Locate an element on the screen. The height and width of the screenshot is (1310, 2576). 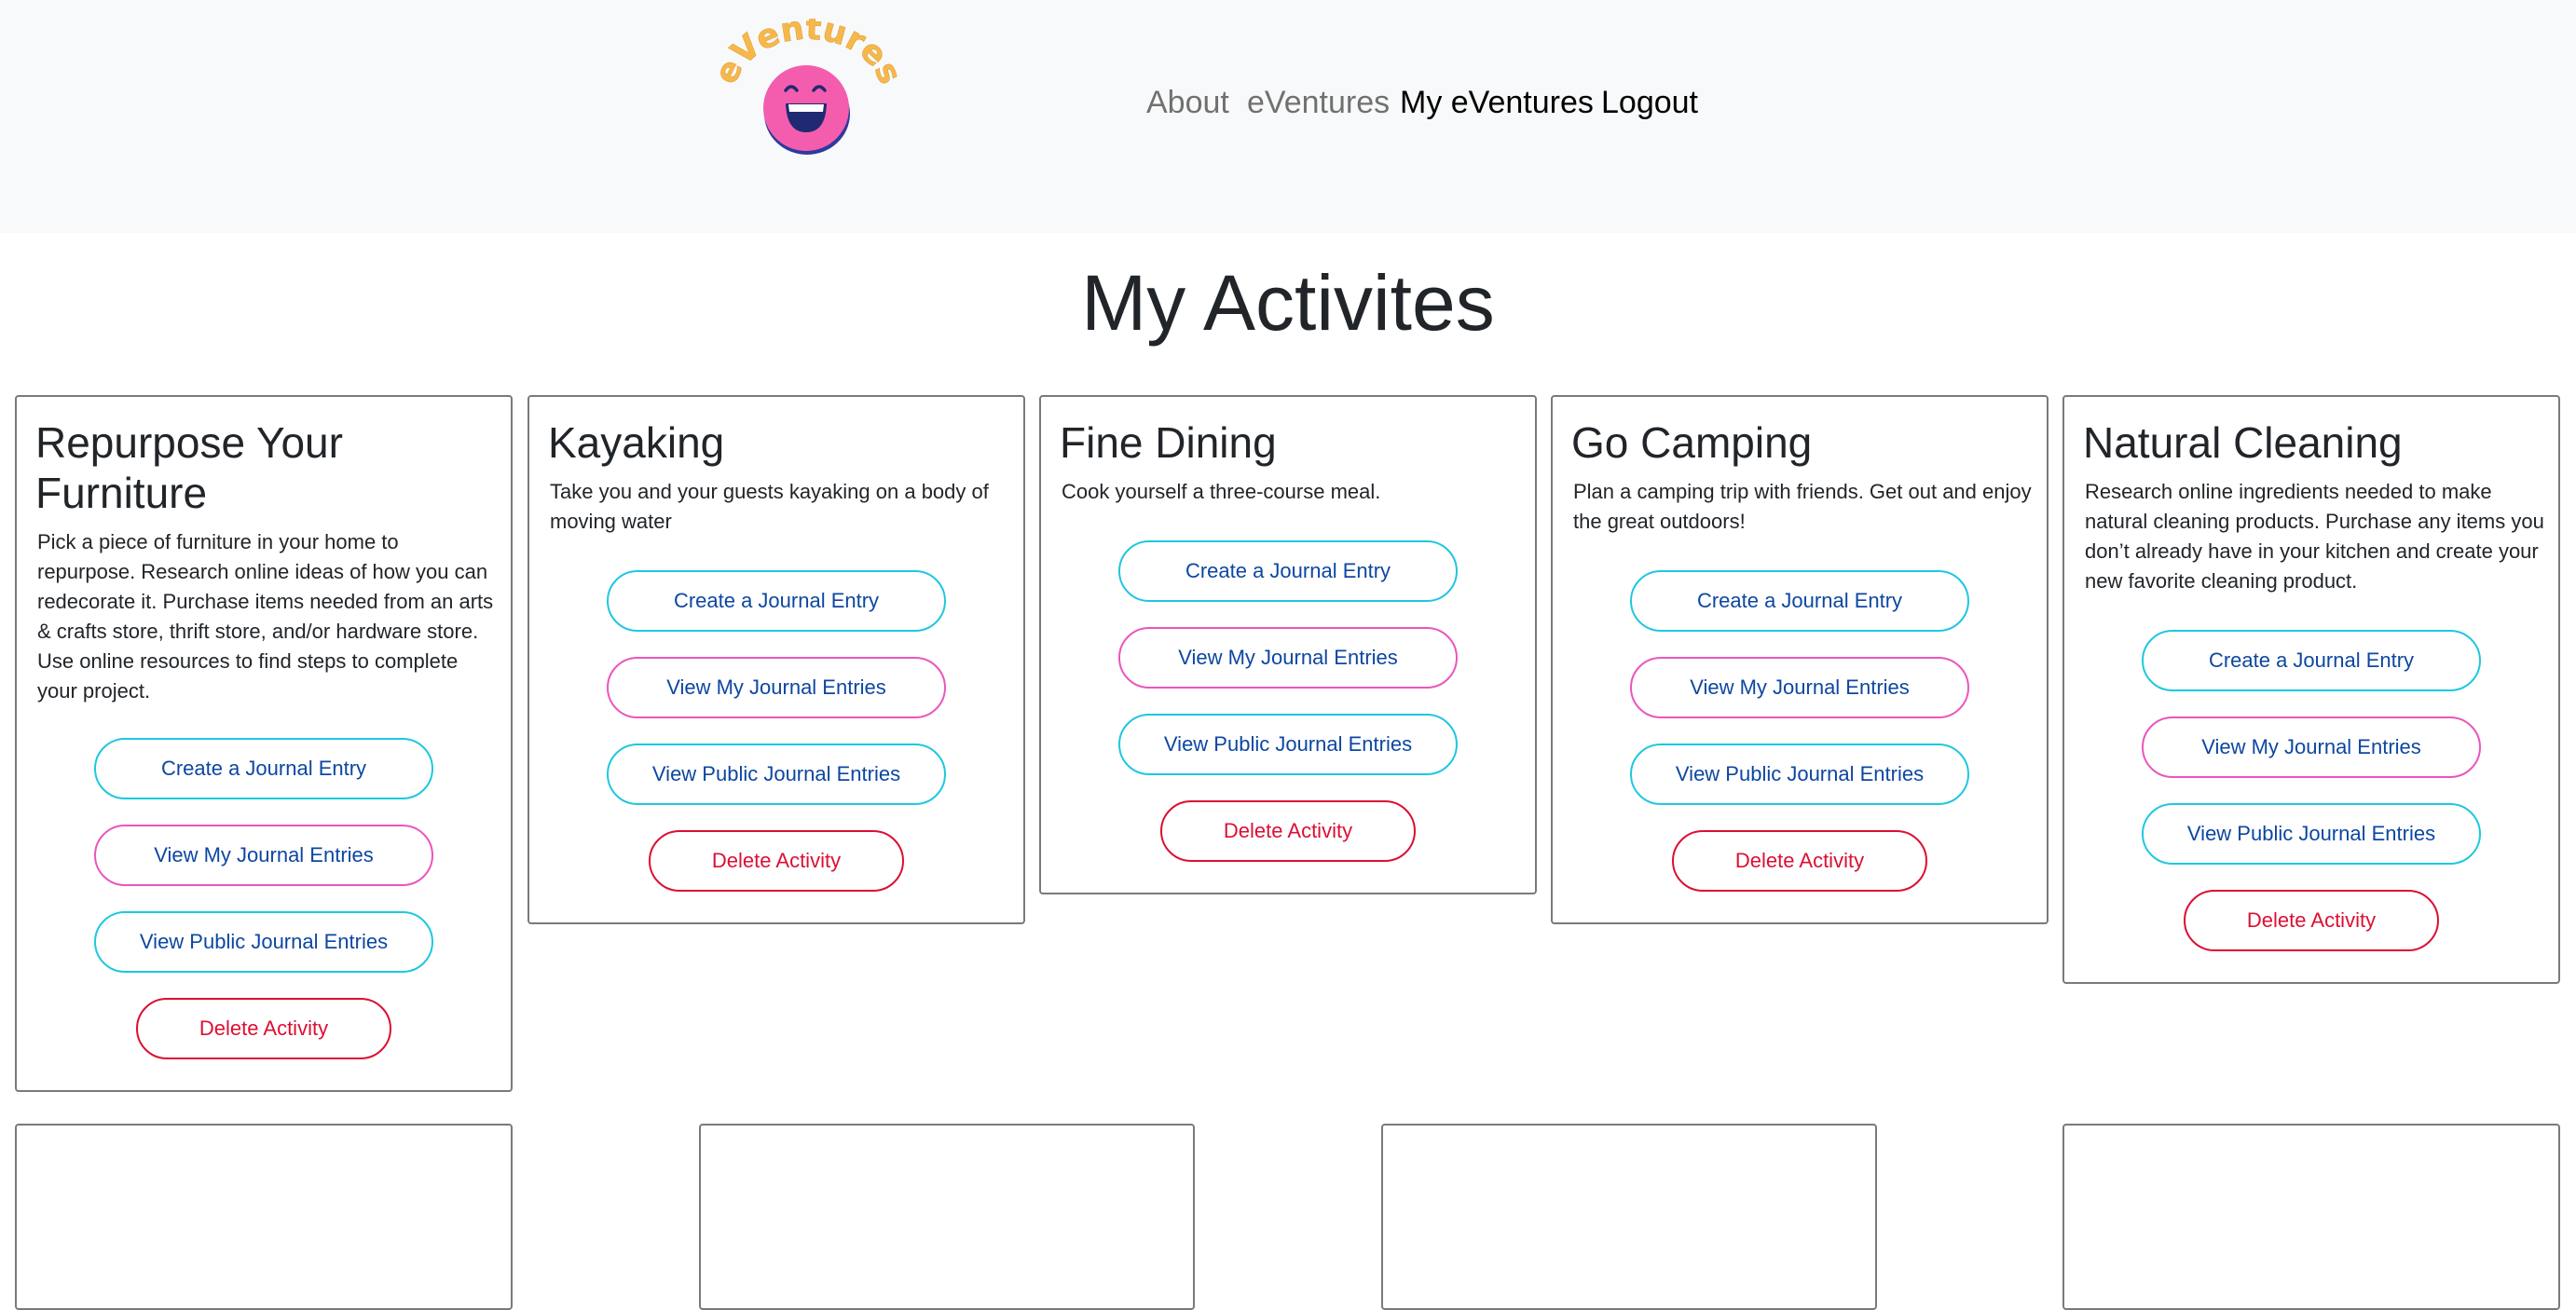
nav-logout-link: Logout is located at coordinates (1649, 102).